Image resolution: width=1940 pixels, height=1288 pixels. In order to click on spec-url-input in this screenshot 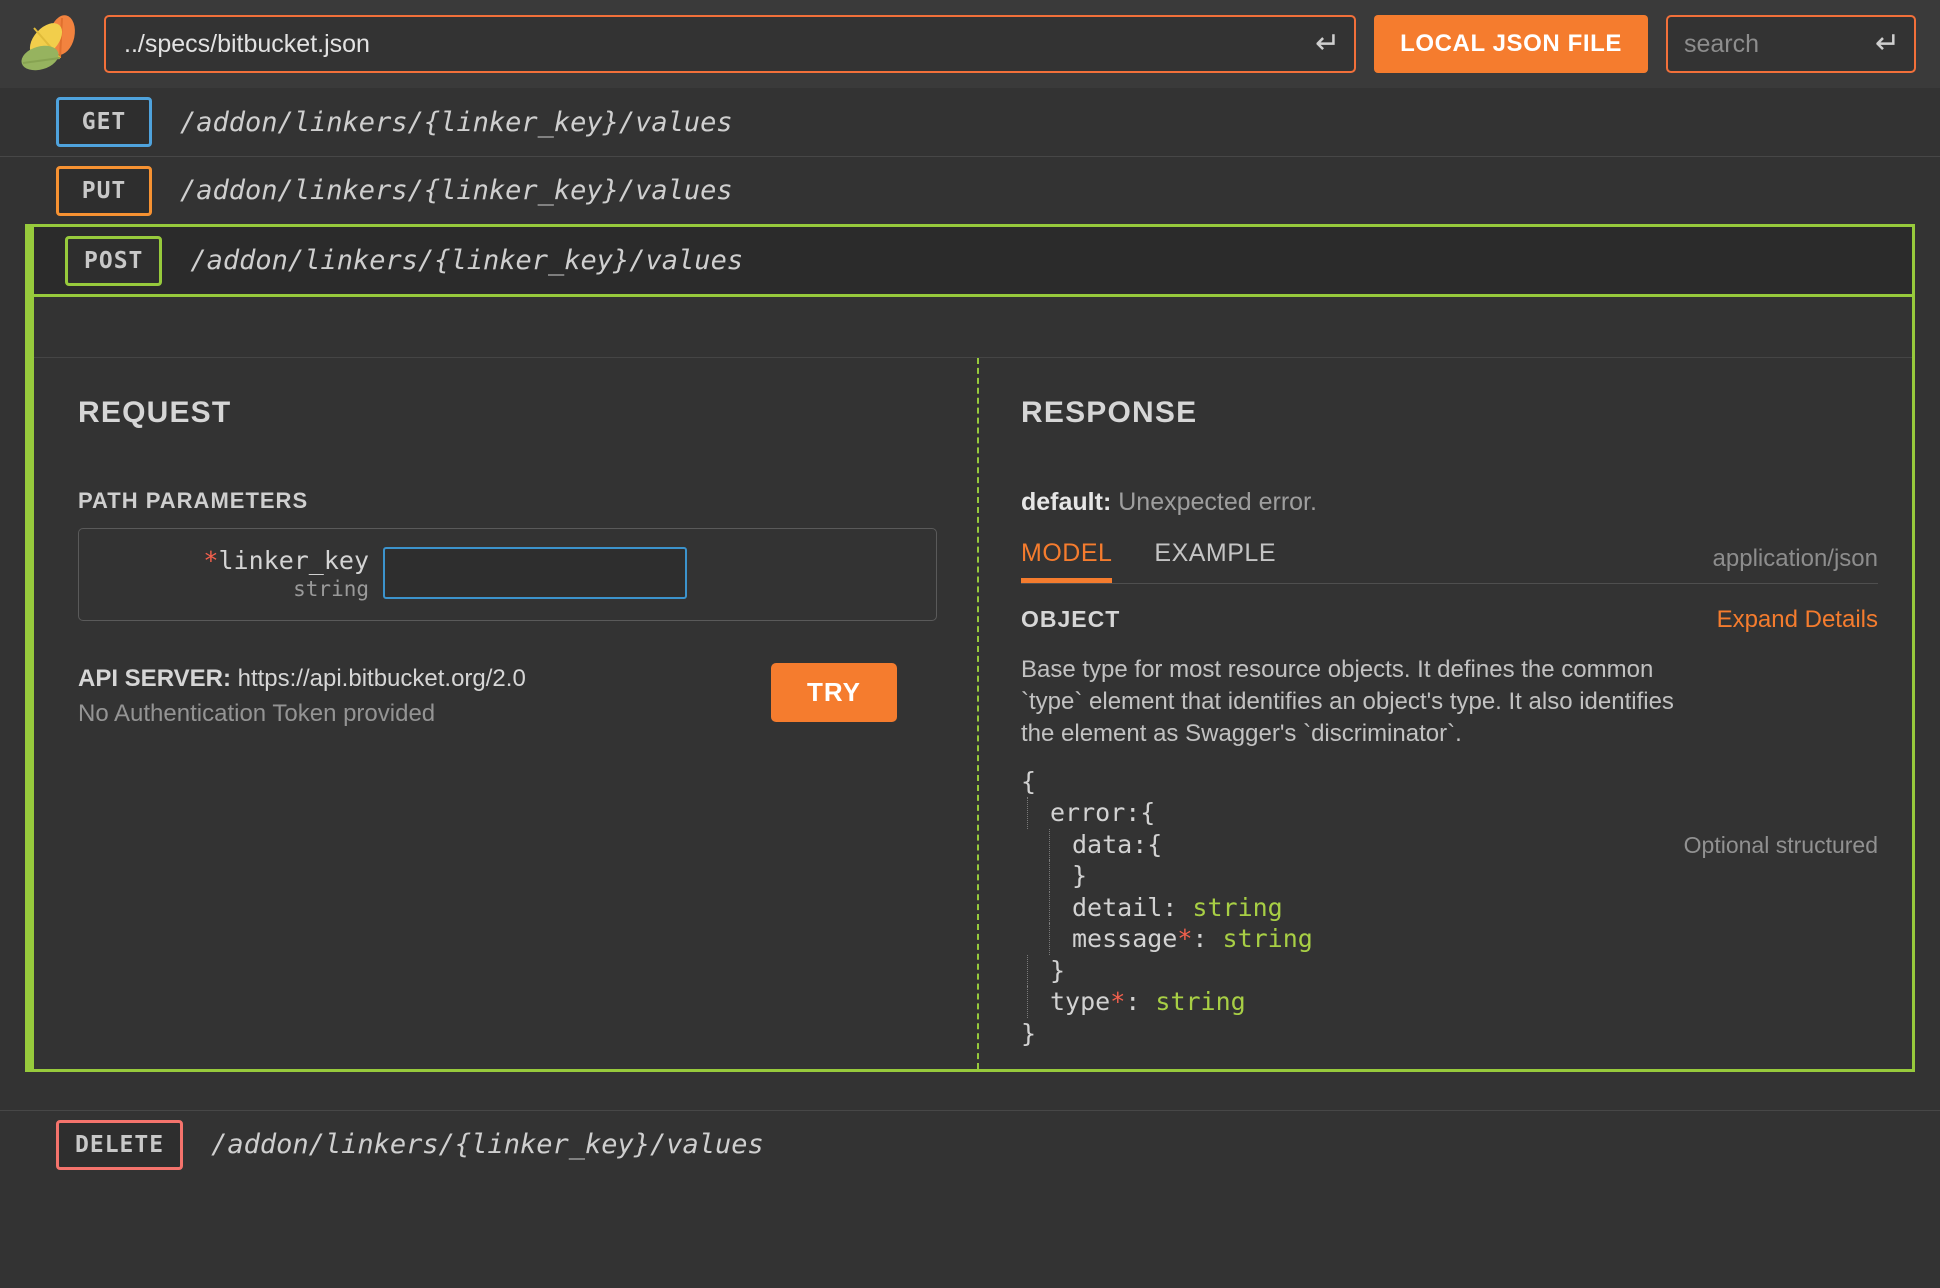, I will do `click(730, 44)`.